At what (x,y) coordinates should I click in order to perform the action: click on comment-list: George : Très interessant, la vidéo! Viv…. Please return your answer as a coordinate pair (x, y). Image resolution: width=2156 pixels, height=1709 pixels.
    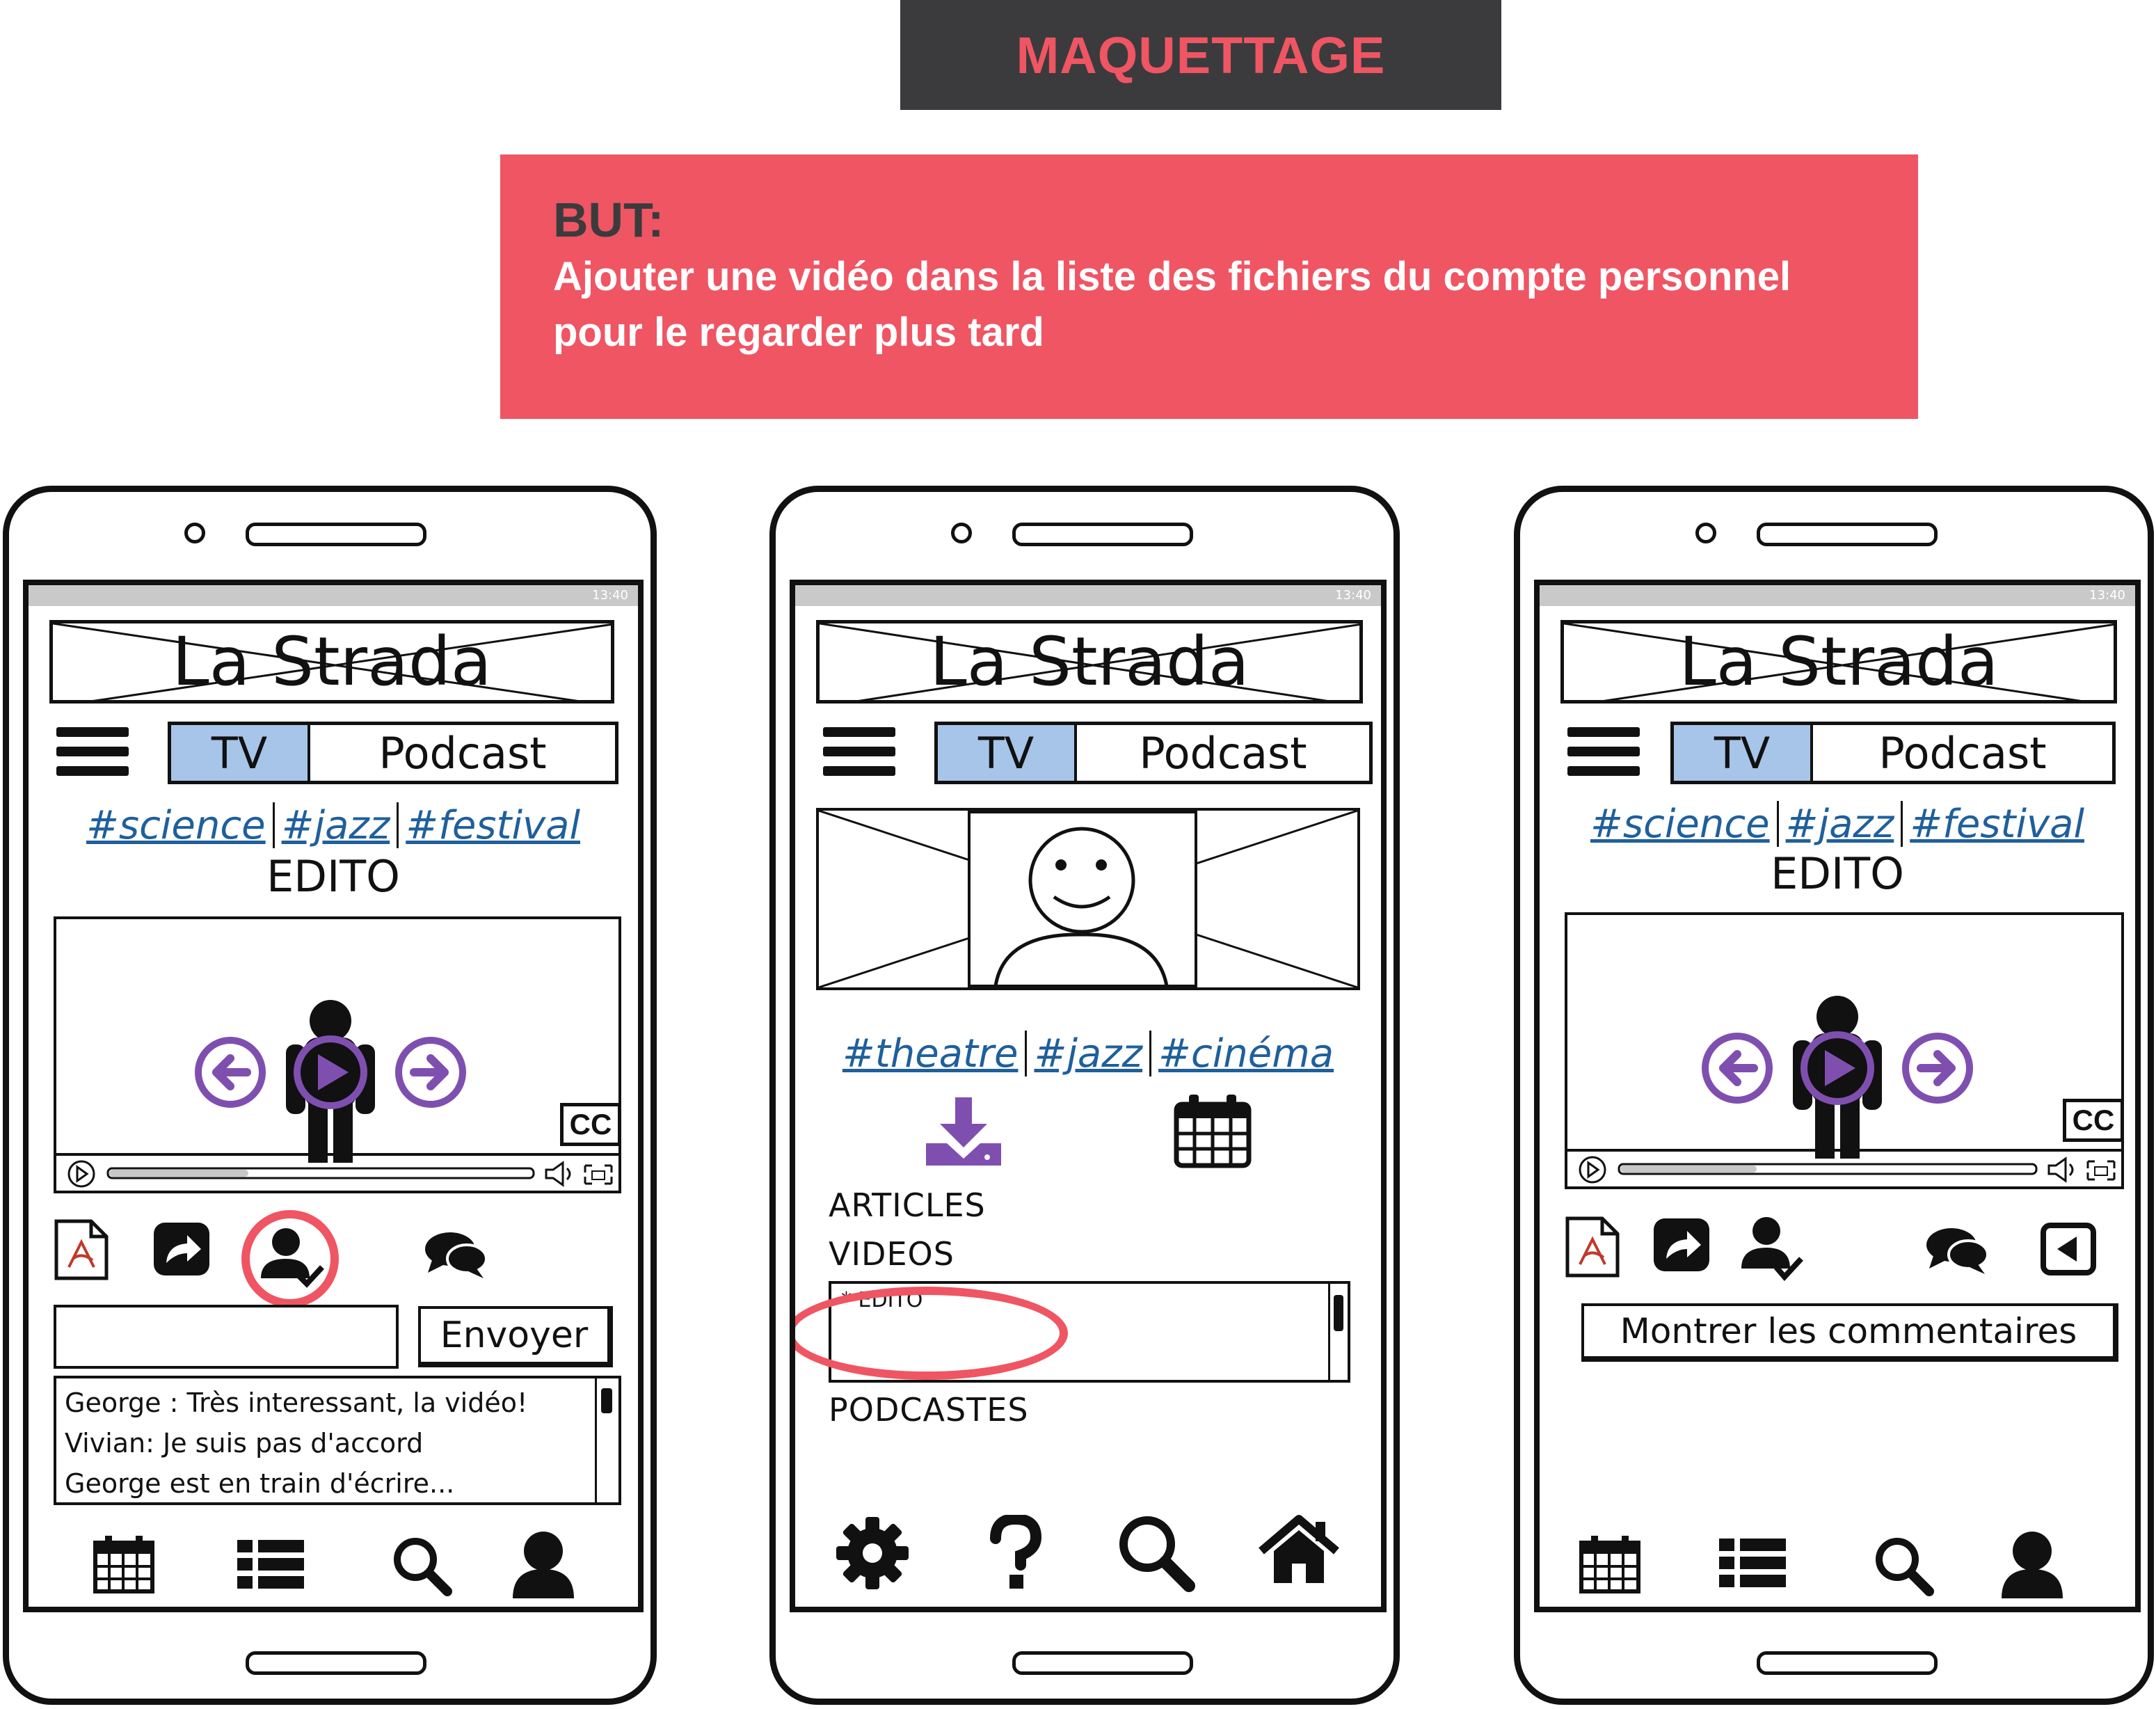
    Looking at the image, I should click on (337, 1440).